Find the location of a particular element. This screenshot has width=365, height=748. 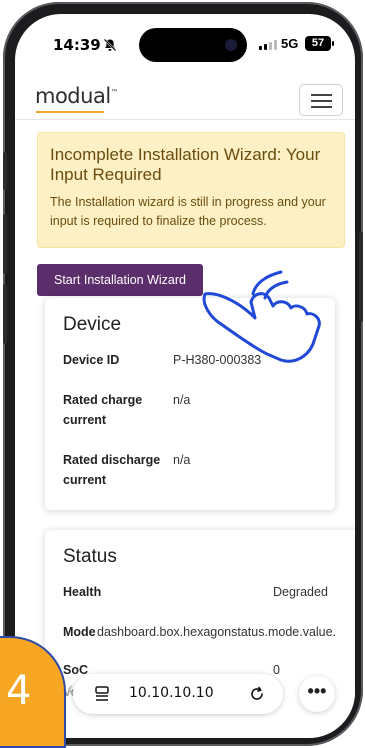

logo-underline is located at coordinates (70, 112).